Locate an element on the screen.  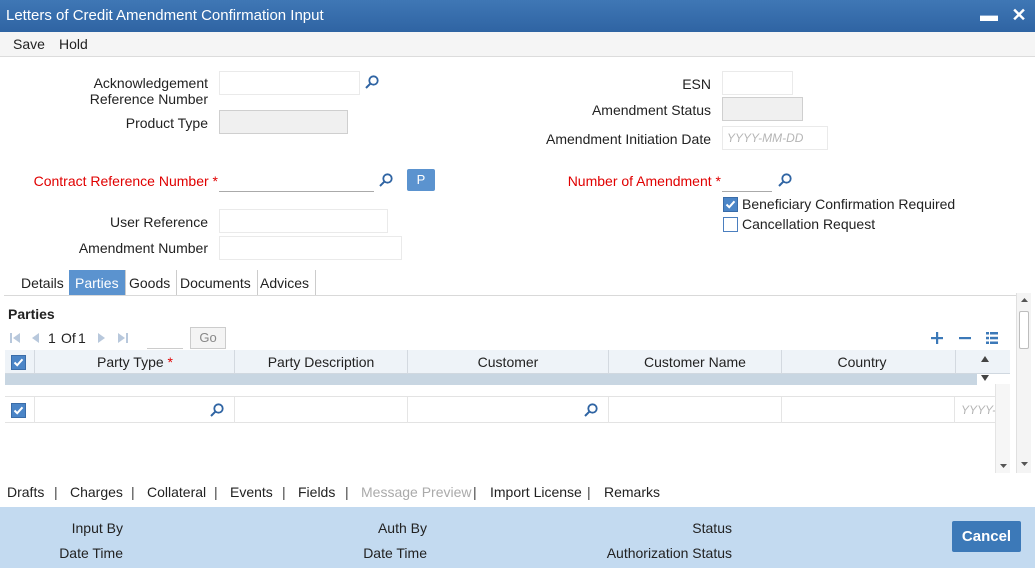
date-time-label: Date Time is located at coordinates (91, 553).